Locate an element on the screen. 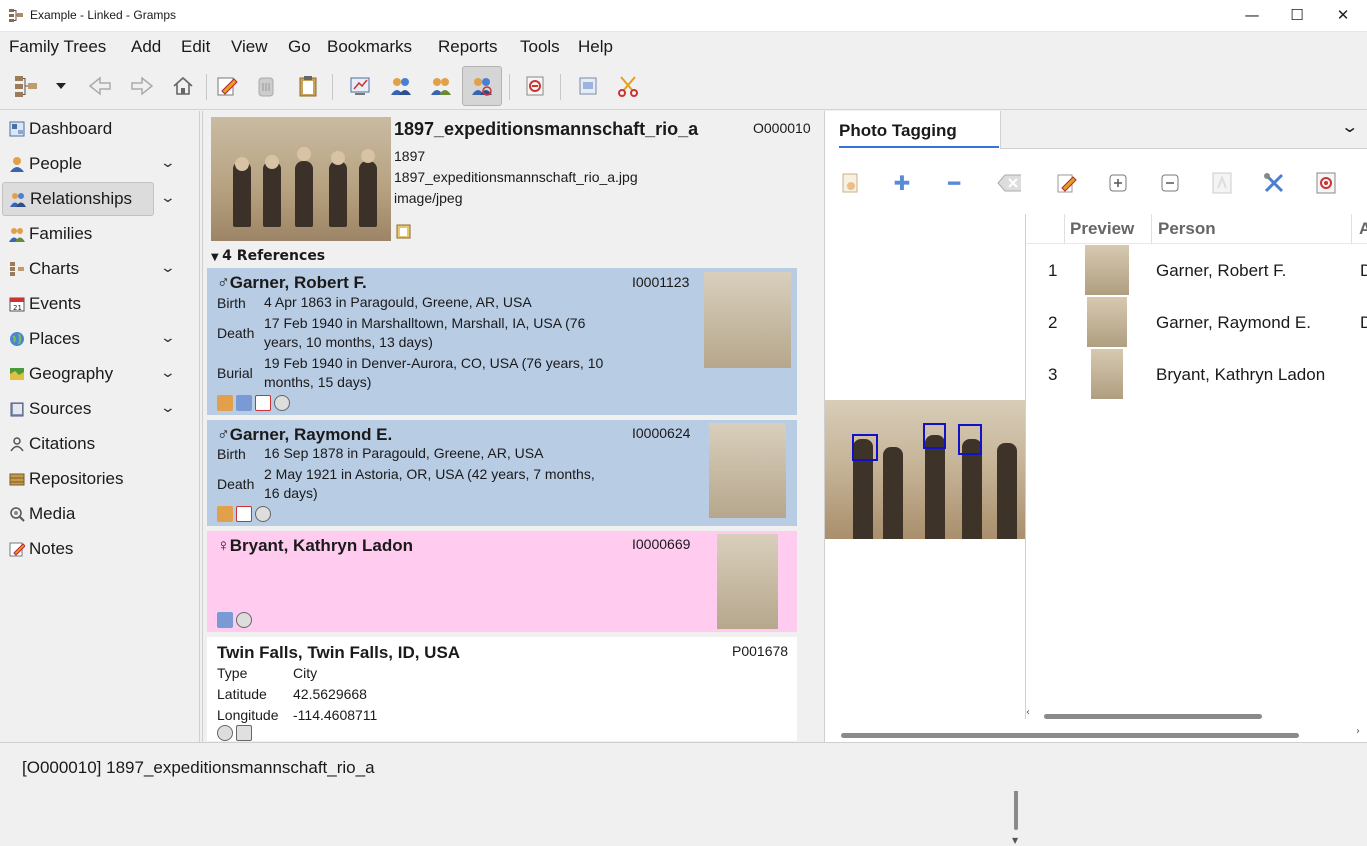 The width and height of the screenshot is (1367, 846). clipboard-icon is located at coordinates (403, 233).